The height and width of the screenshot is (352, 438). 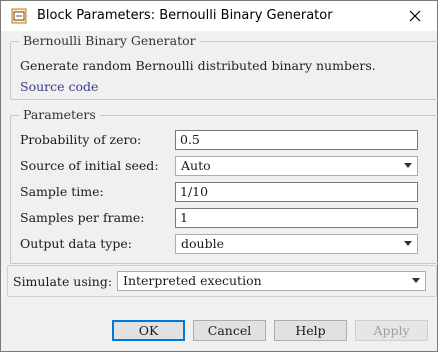 I want to click on probability-zero-label: Probability of zero:, so click(x=81, y=139).